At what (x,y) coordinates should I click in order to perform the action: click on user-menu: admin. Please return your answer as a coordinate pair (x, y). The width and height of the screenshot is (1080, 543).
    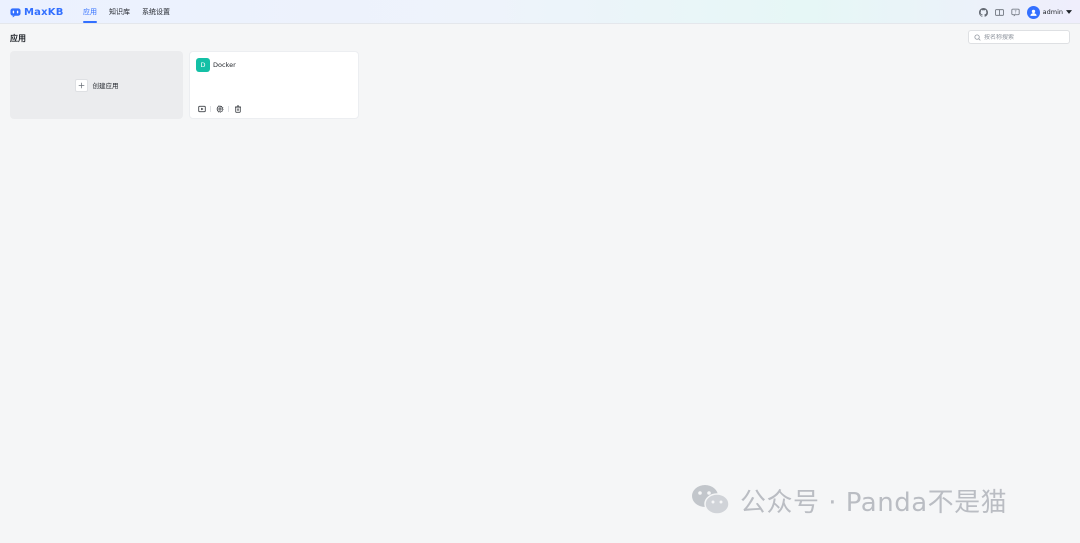
    Looking at the image, I should click on (1049, 12).